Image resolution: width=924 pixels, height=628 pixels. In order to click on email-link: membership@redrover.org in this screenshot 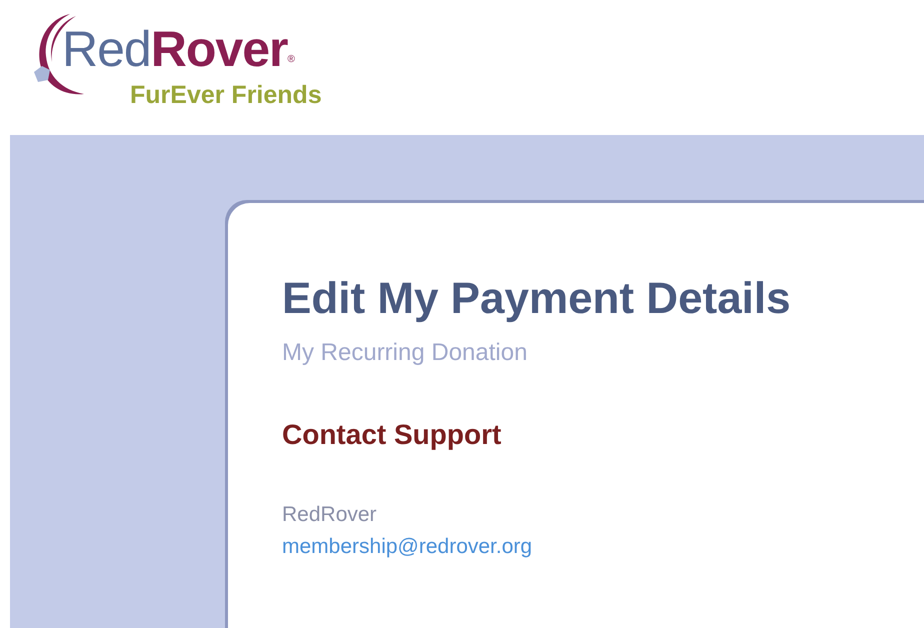, I will do `click(603, 547)`.